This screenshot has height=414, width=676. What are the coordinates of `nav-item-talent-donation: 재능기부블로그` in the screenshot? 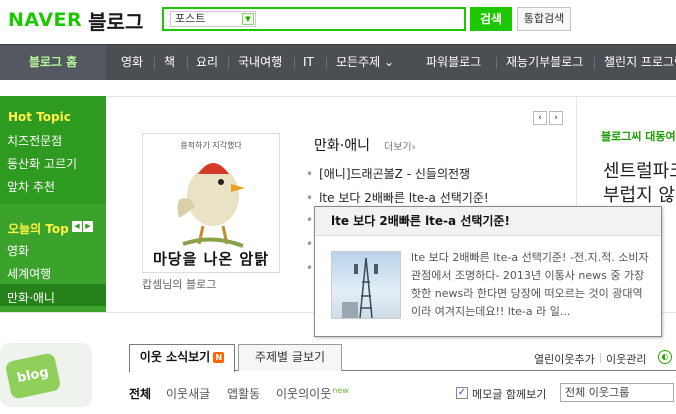 It's located at (544, 62).